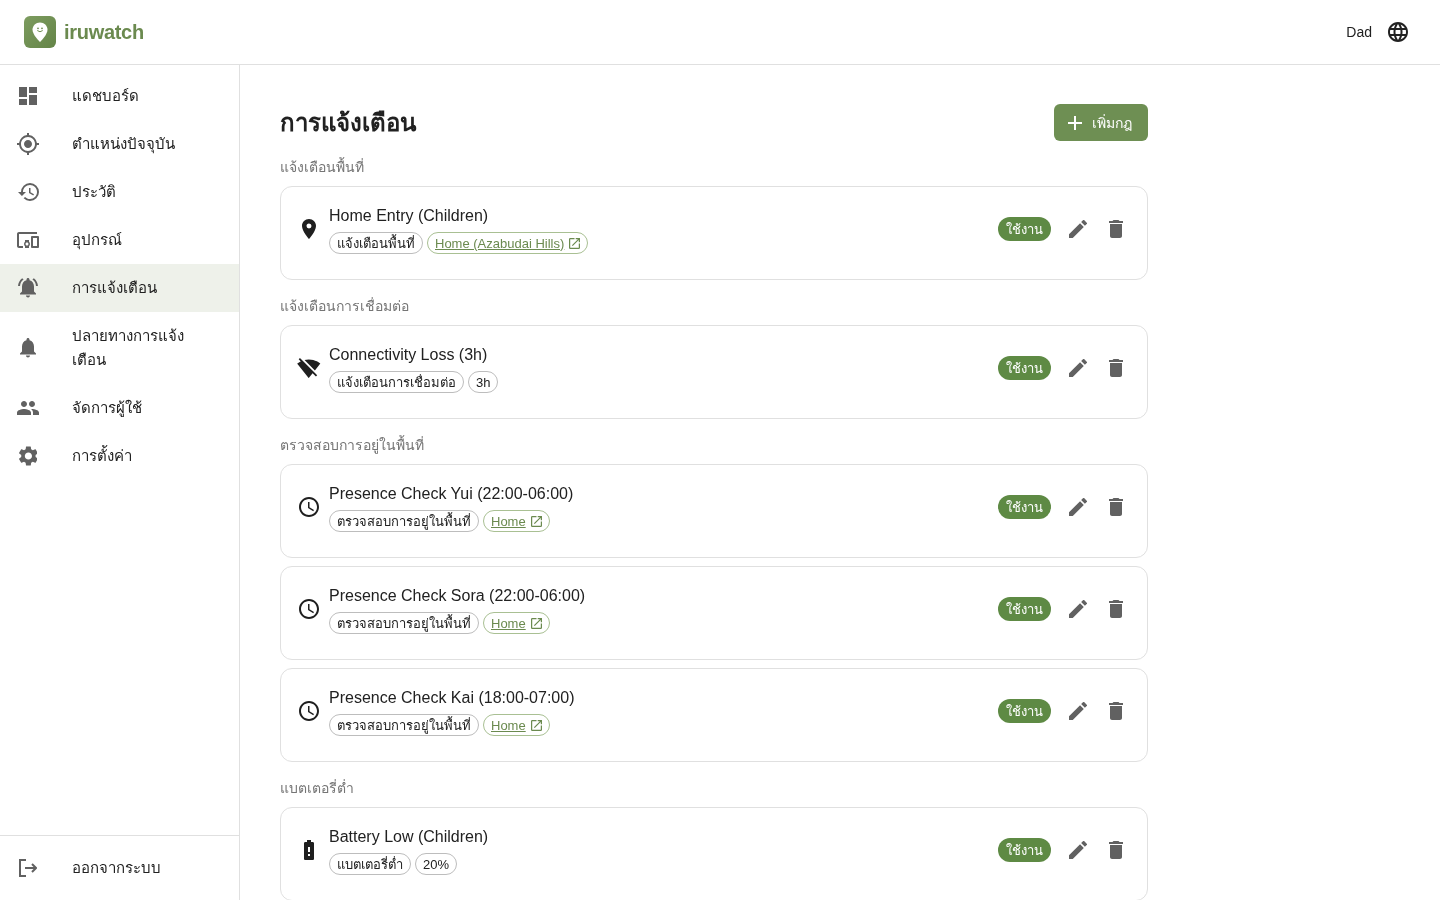 Image resolution: width=1440 pixels, height=900 pixels. I want to click on nav-item: การแจ้งเตือน, so click(119, 288).